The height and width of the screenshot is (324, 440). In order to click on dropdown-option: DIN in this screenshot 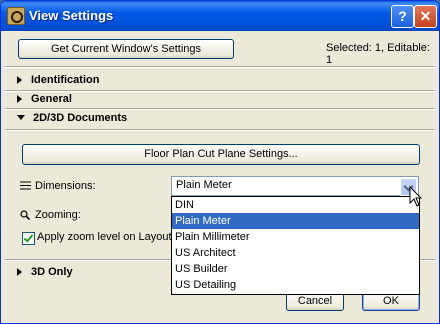, I will do `click(295, 205)`.